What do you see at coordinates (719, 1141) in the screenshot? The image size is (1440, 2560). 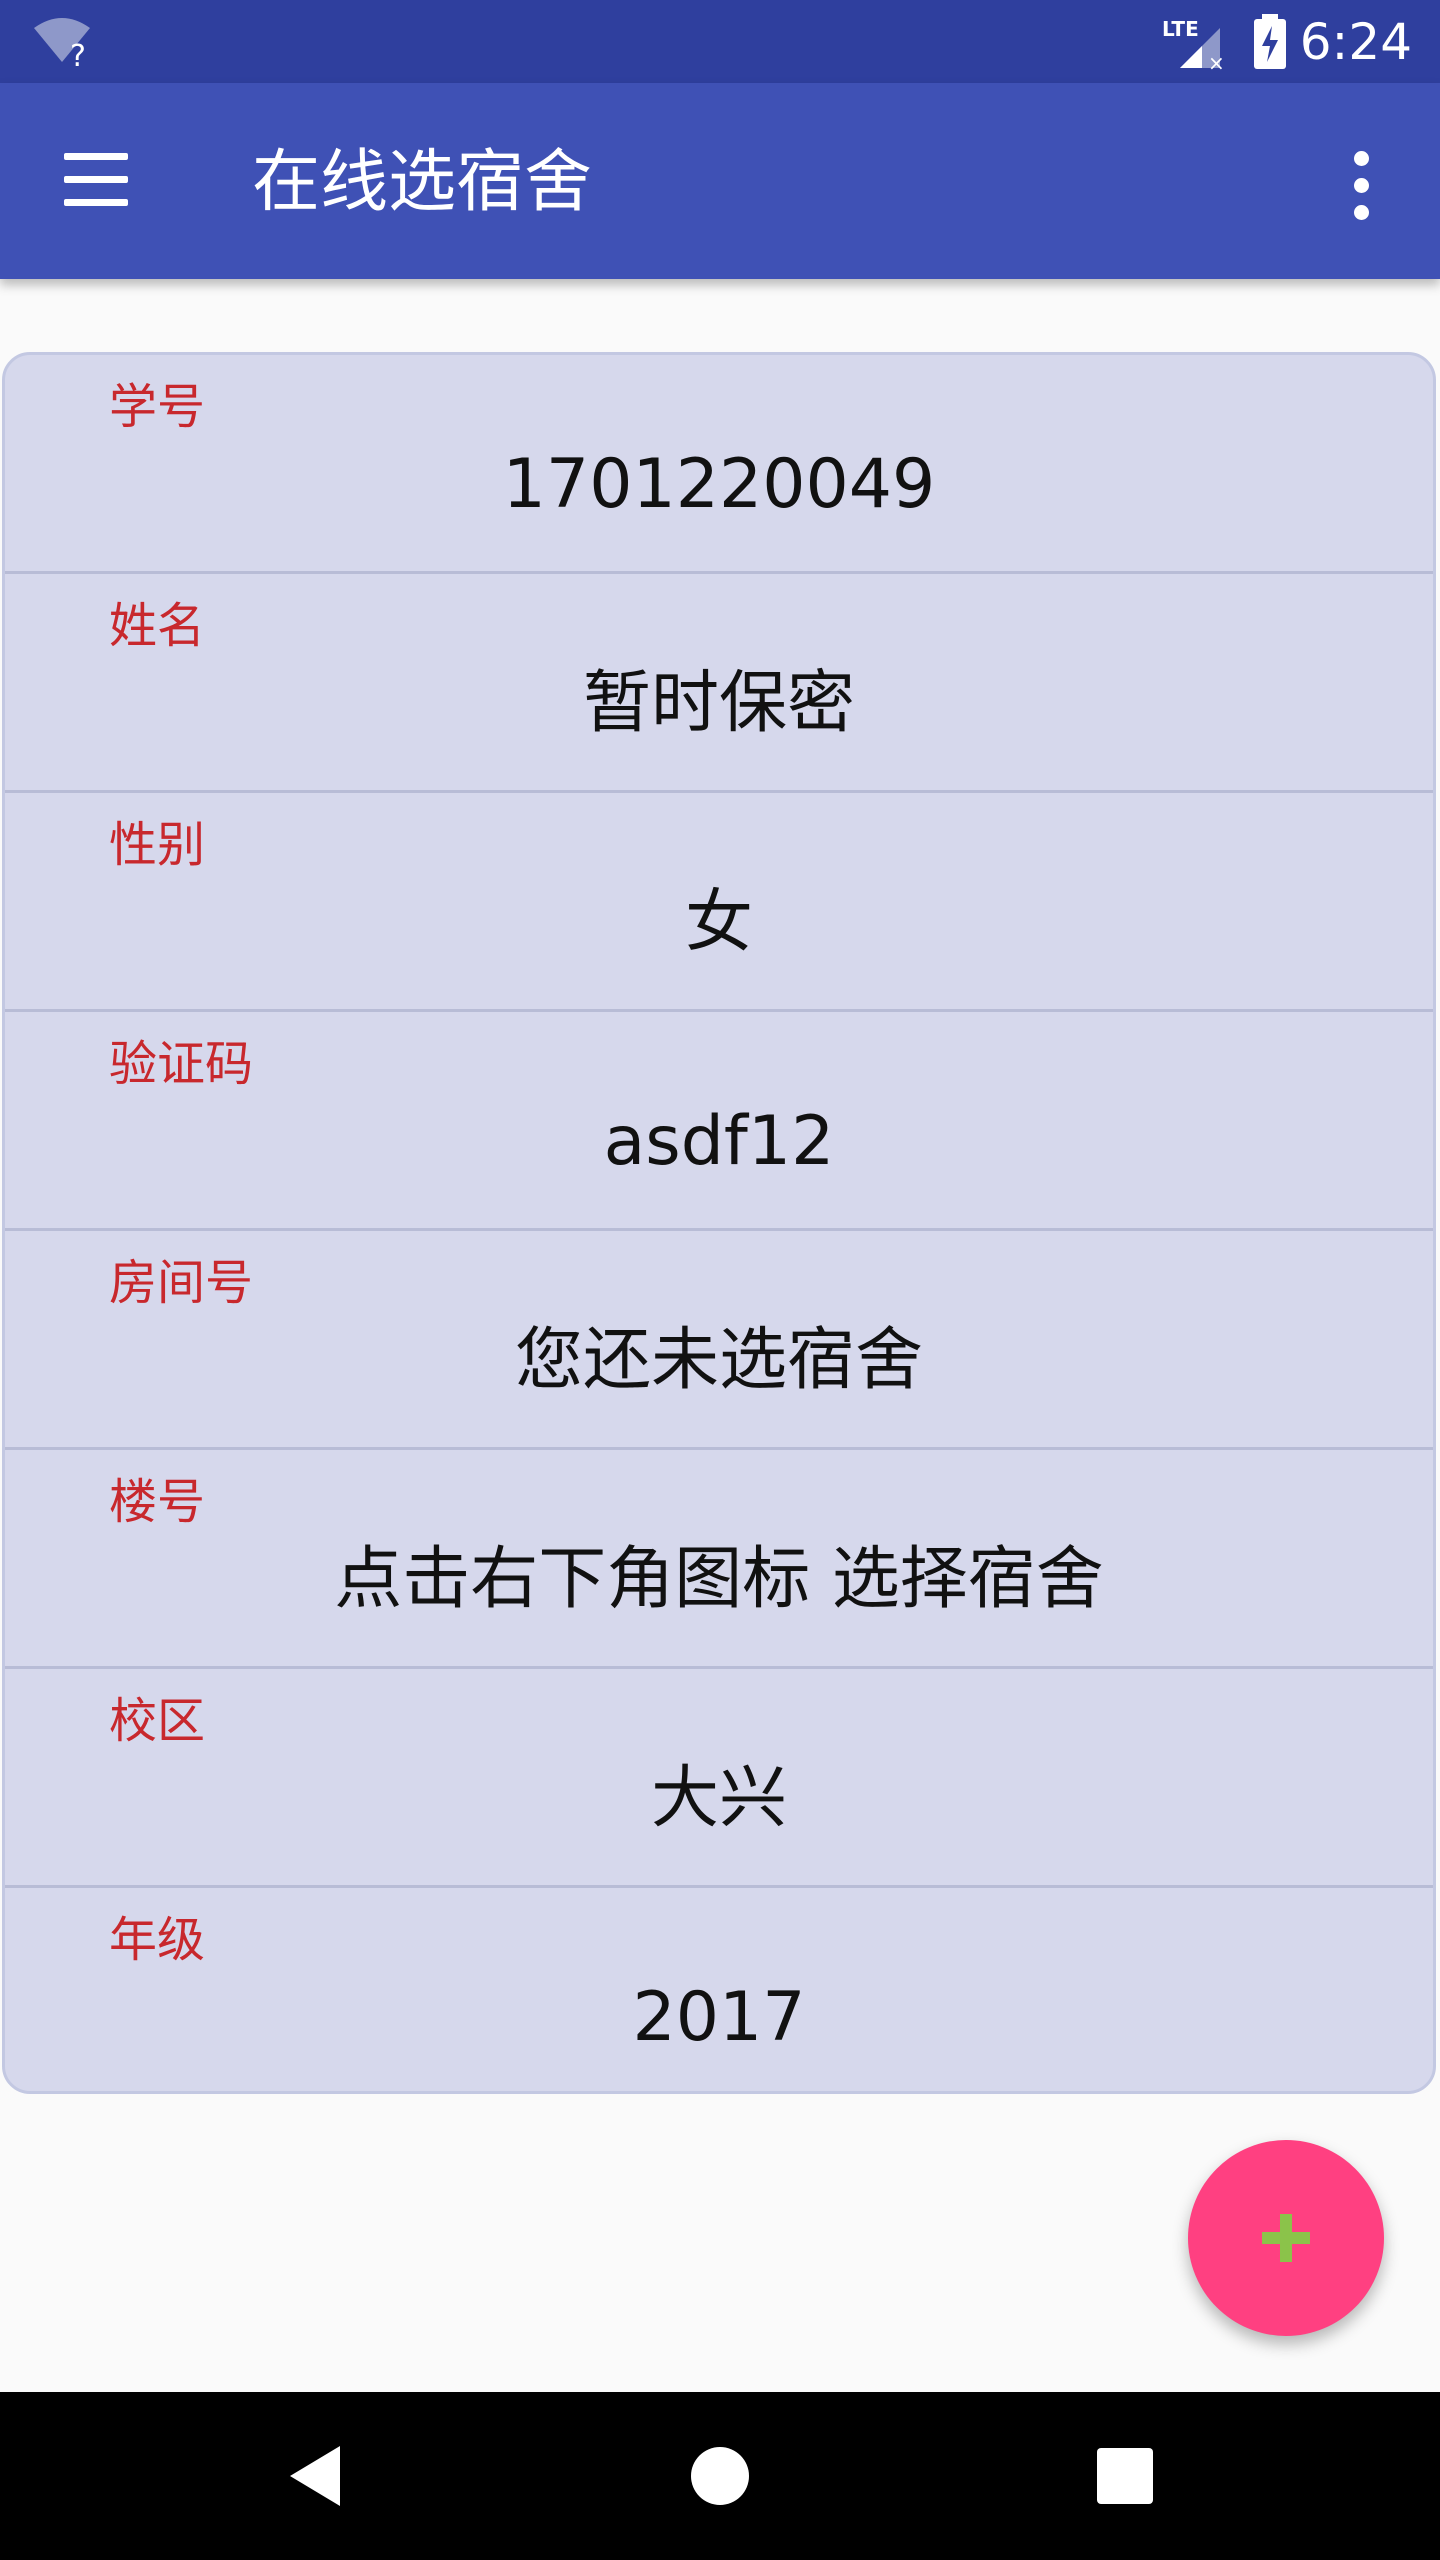 I see `field-value: asdf12` at bounding box center [719, 1141].